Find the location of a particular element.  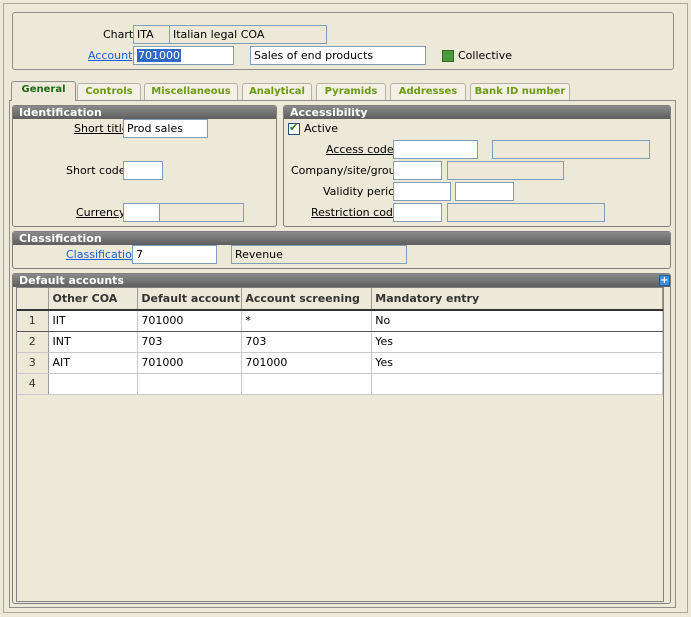

collective-label: Collective is located at coordinates (485, 55).